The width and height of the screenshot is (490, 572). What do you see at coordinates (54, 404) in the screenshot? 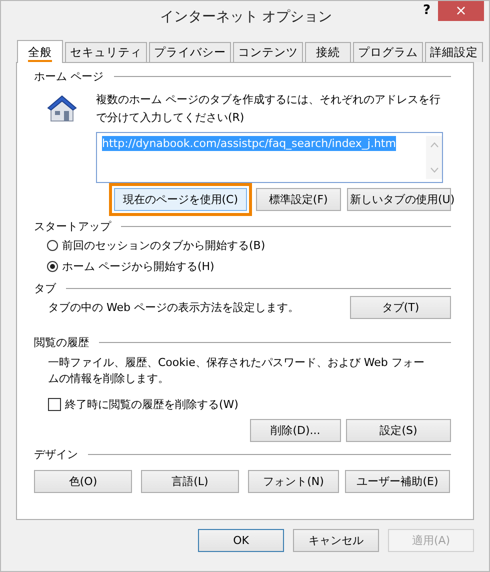
I see `checkbox` at bounding box center [54, 404].